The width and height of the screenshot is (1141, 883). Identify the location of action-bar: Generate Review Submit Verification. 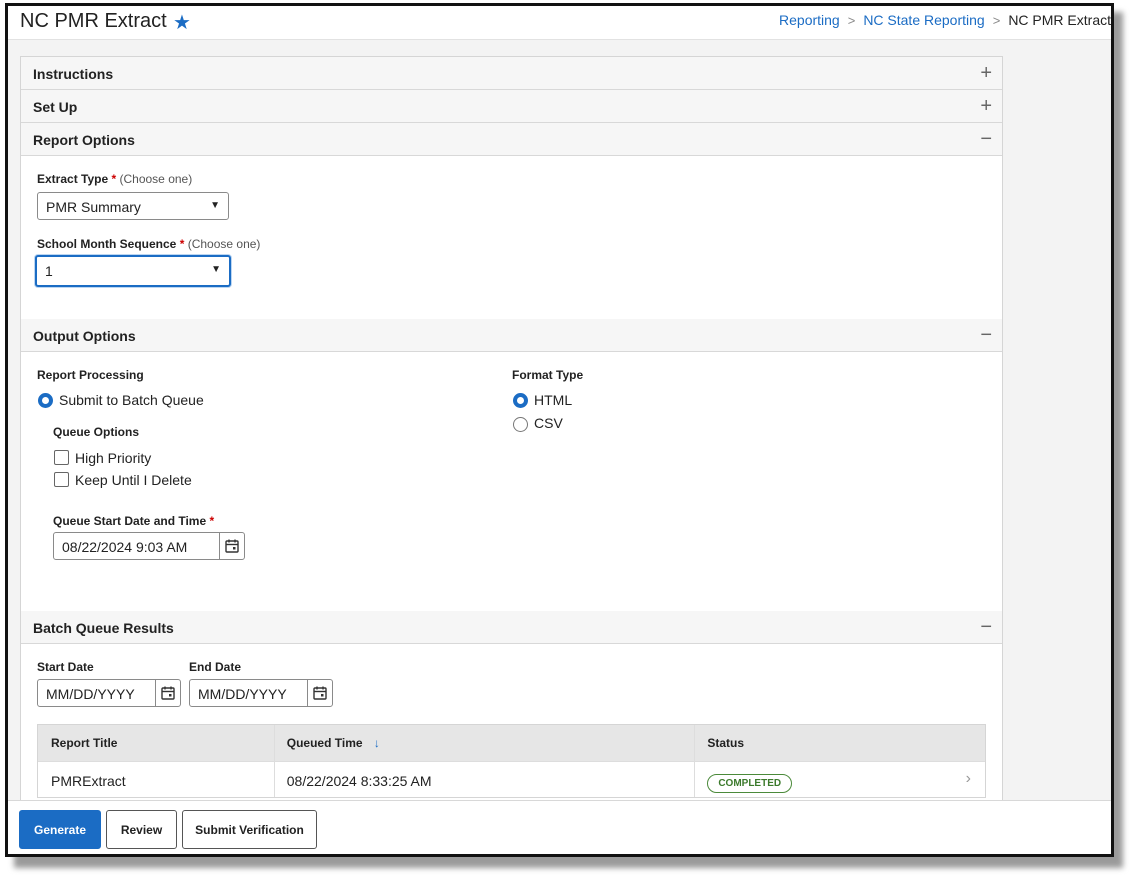
(559, 827).